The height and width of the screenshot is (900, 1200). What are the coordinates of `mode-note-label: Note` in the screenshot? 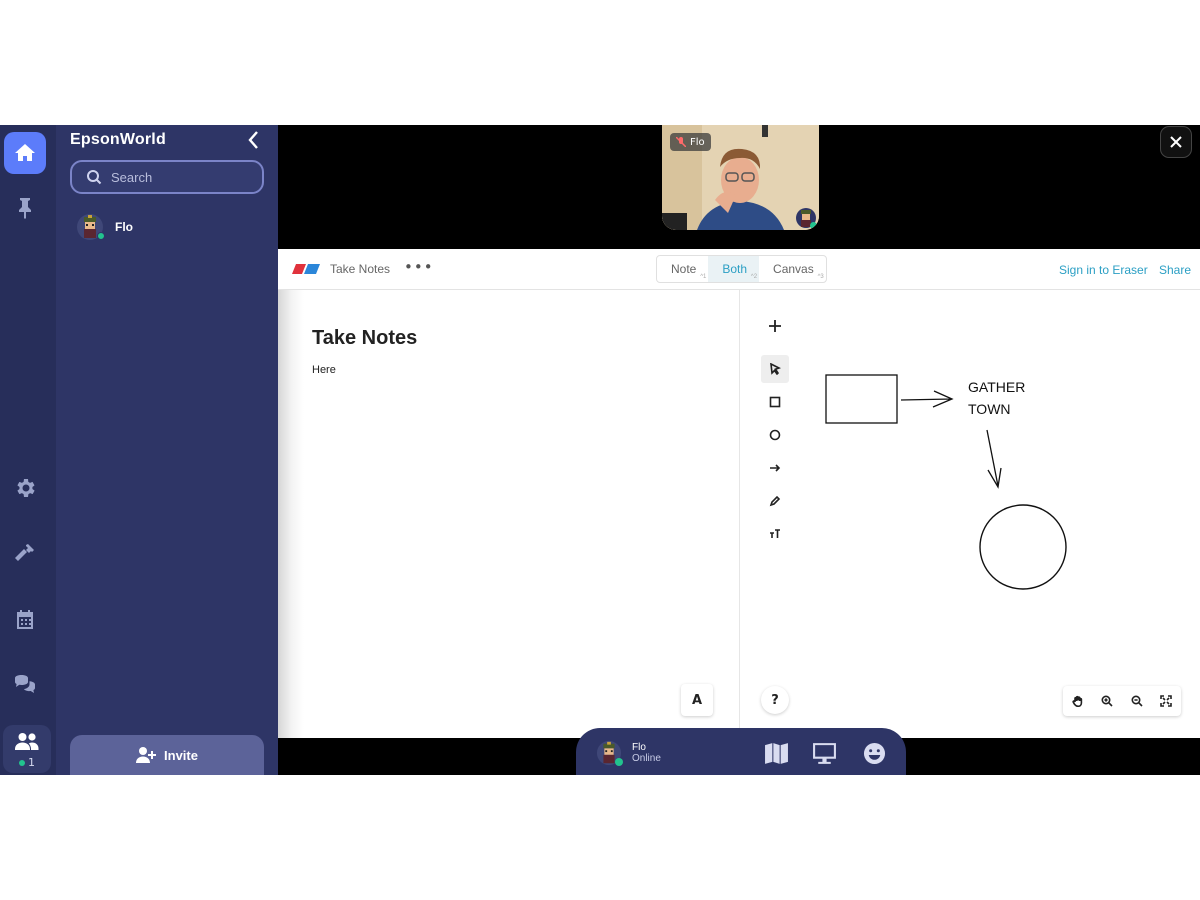 It's located at (684, 269).